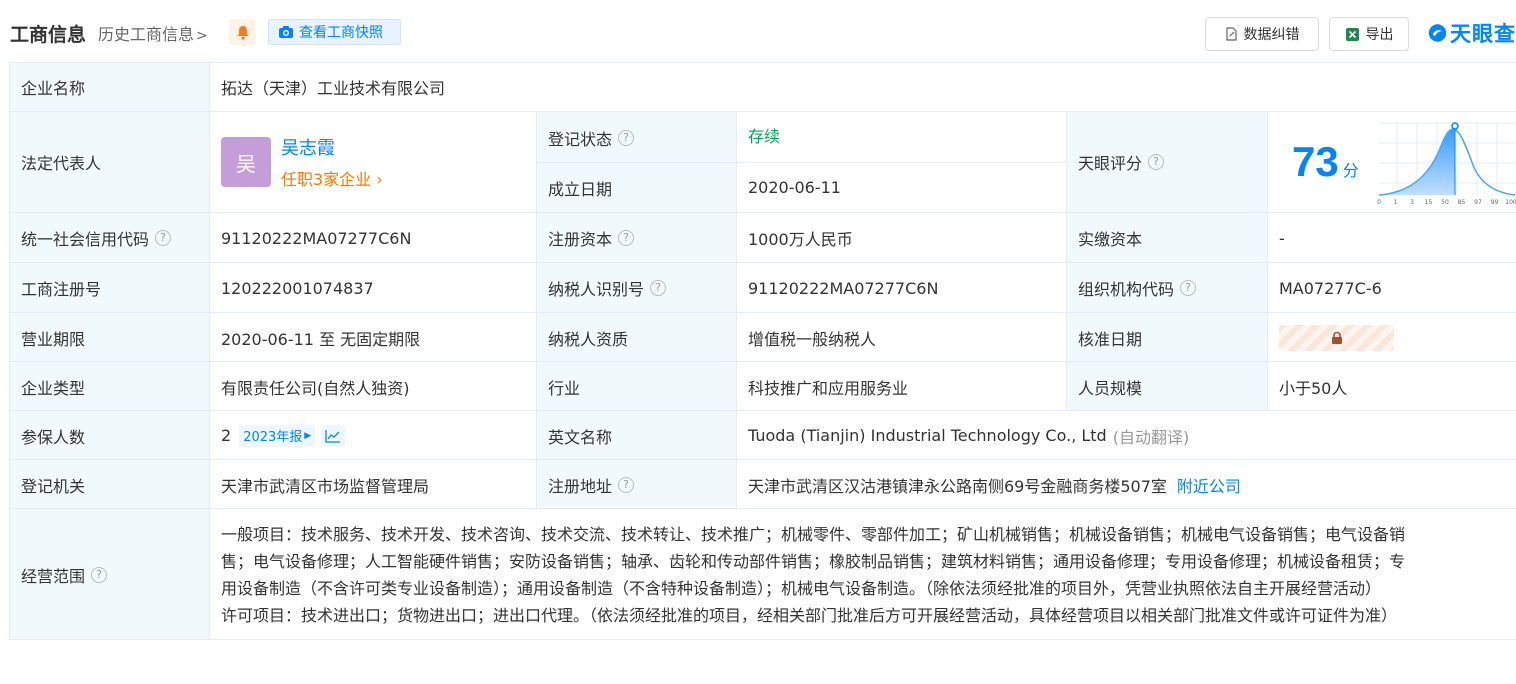  I want to click on lock-icon, so click(1336, 337).